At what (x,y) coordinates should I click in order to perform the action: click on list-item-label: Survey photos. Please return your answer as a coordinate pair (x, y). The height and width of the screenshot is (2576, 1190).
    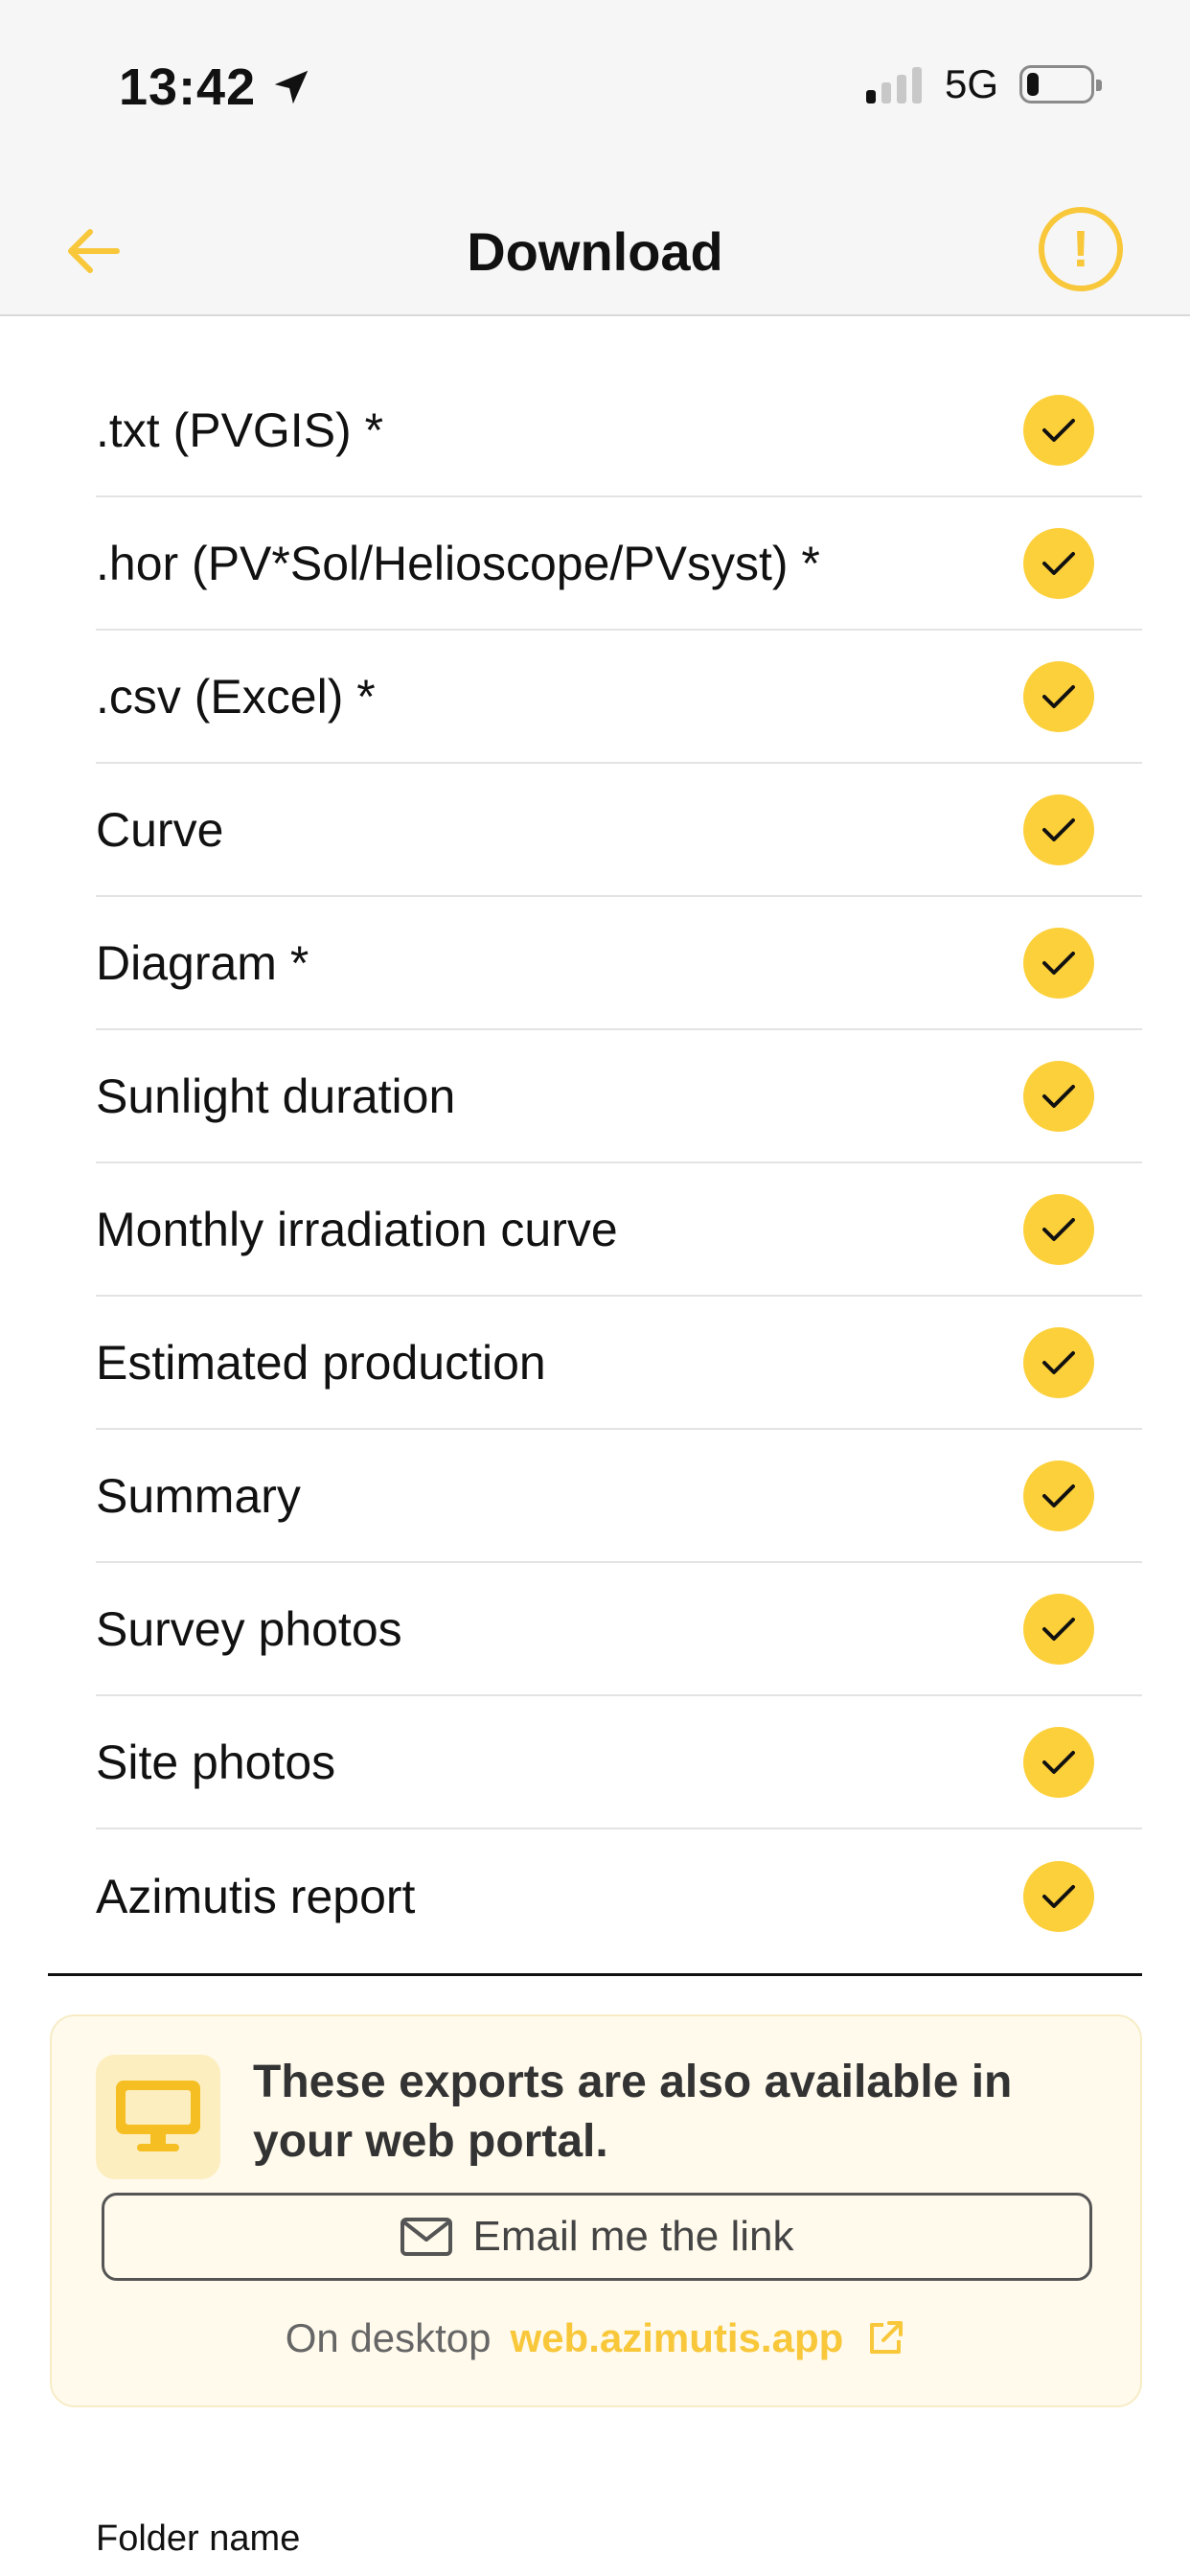
    Looking at the image, I should click on (249, 1628).